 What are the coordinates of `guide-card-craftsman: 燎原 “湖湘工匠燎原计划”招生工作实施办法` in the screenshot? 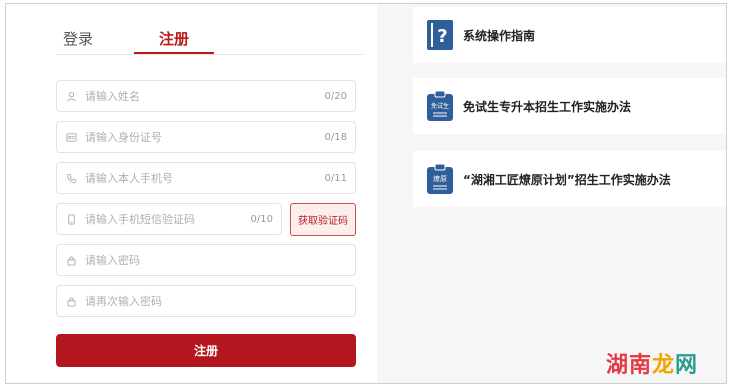 It's located at (569, 179).